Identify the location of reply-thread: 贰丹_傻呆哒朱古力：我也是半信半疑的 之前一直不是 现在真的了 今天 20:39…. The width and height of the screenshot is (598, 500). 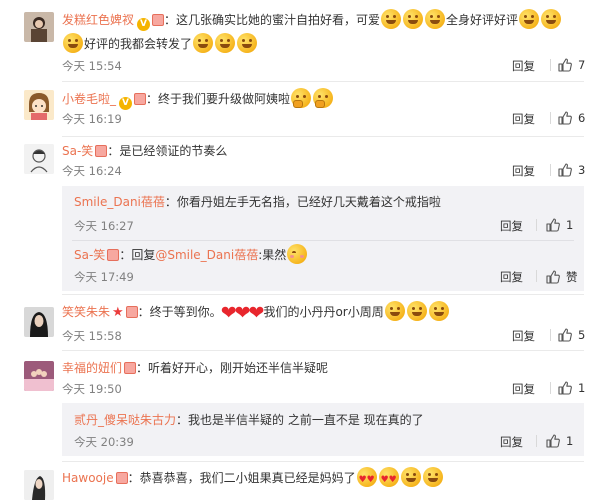
(323, 429).